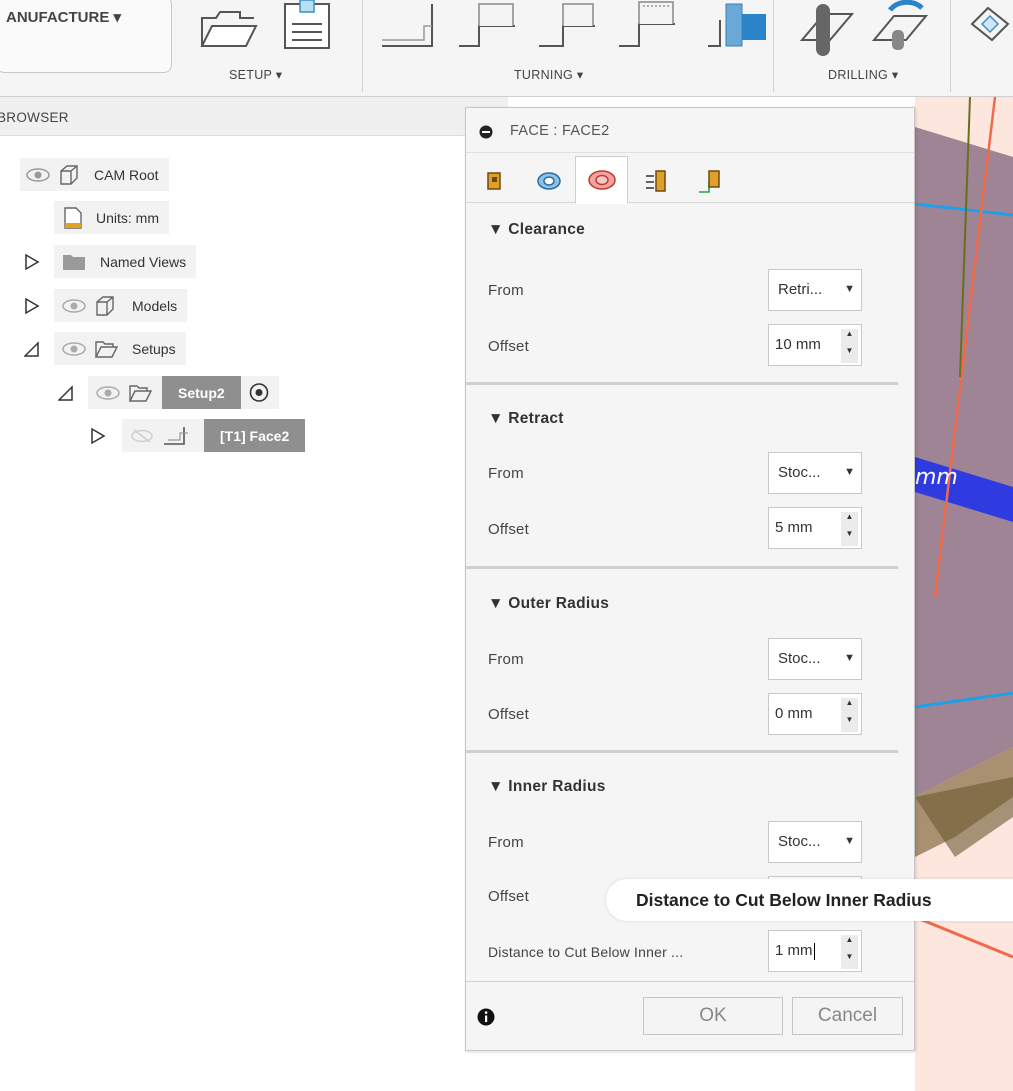 This screenshot has width=1013, height=1091. What do you see at coordinates (506, 290) in the screenshot?
I see `clearance-from-label: From` at bounding box center [506, 290].